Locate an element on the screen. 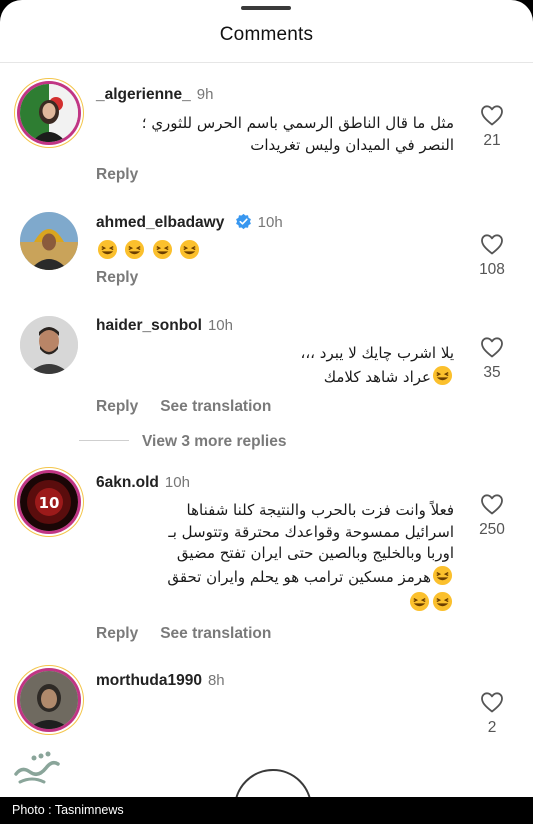  like-count: 108 is located at coordinates (492, 269).